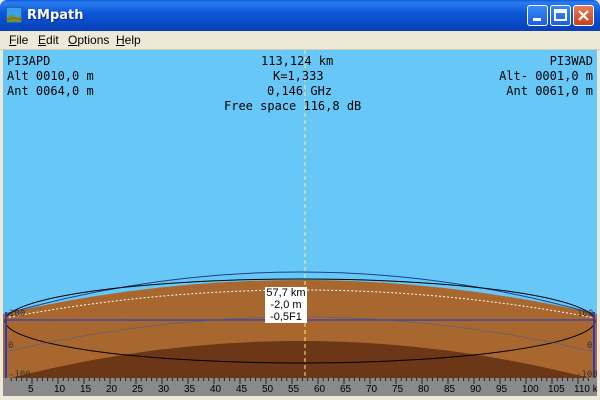 The image size is (600, 400). Describe the element at coordinates (268, 389) in the screenshot. I see `axis-tick-label: 50` at that location.